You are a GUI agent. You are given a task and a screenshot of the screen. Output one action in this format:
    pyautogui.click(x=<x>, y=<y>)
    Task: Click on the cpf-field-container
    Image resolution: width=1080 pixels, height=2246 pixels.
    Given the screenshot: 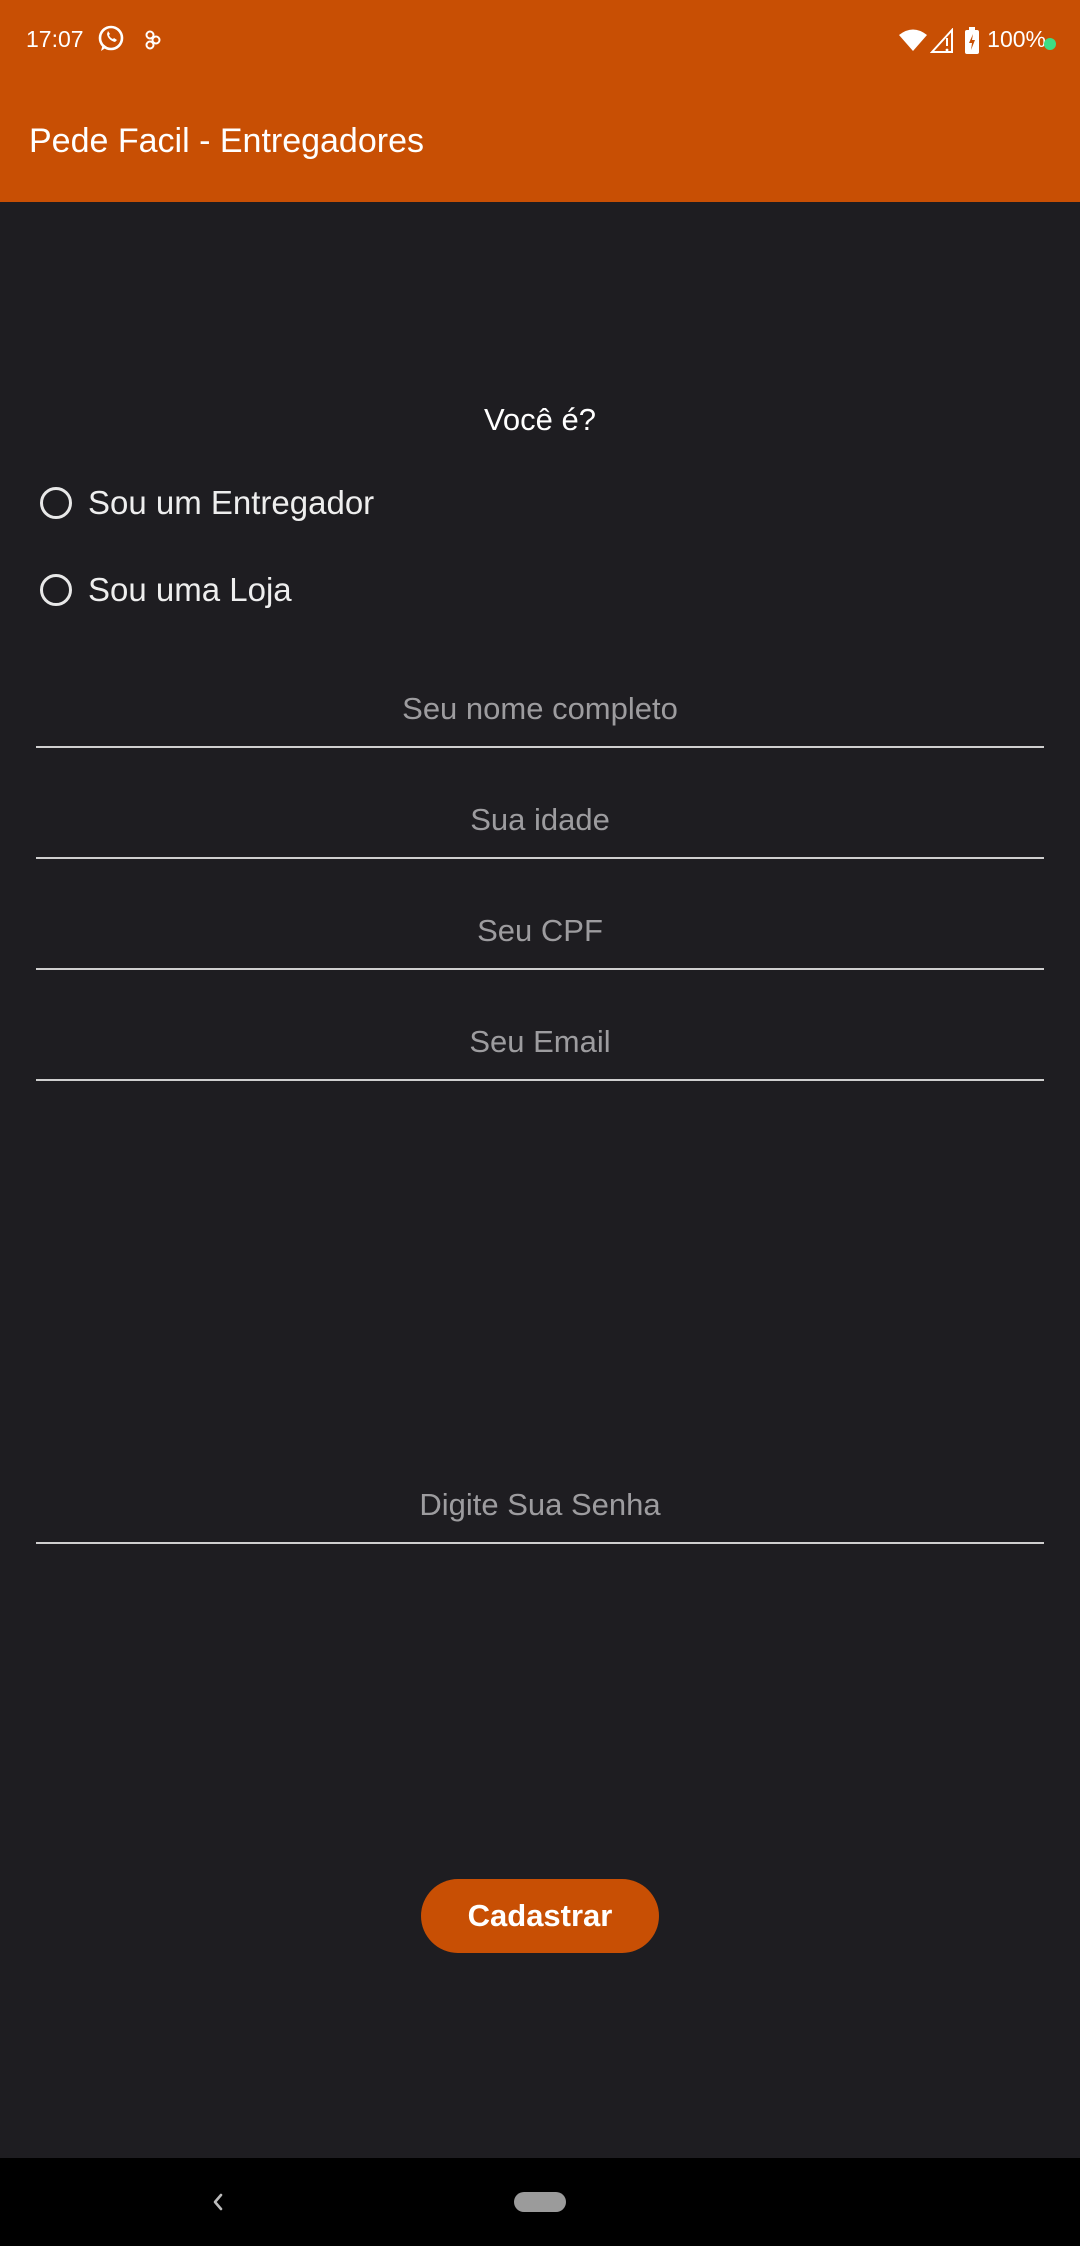 What is the action you would take?
    pyautogui.click(x=540, y=934)
    